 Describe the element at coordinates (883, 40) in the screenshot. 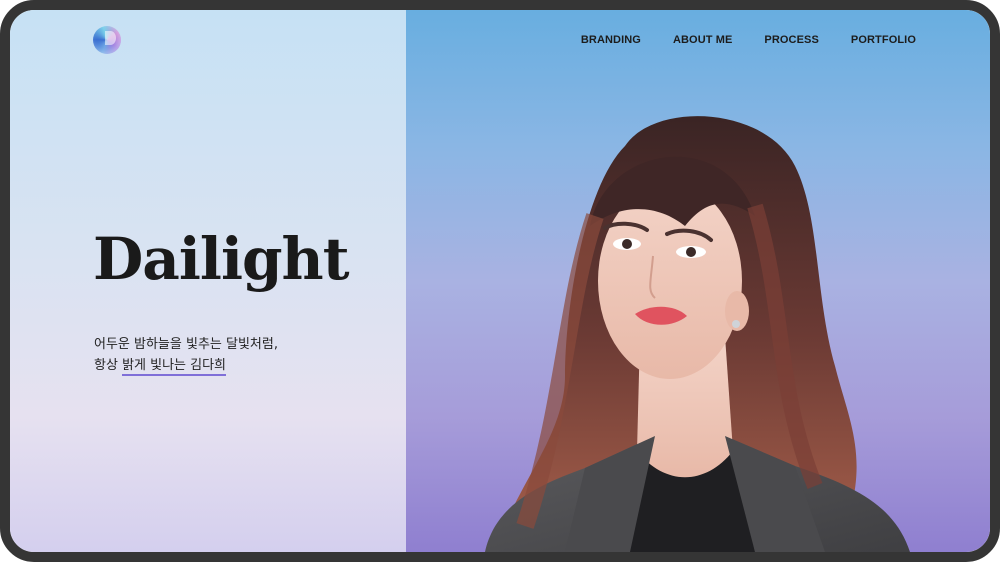

I see `nav-item-portfolio: PORTFOLIO` at that location.